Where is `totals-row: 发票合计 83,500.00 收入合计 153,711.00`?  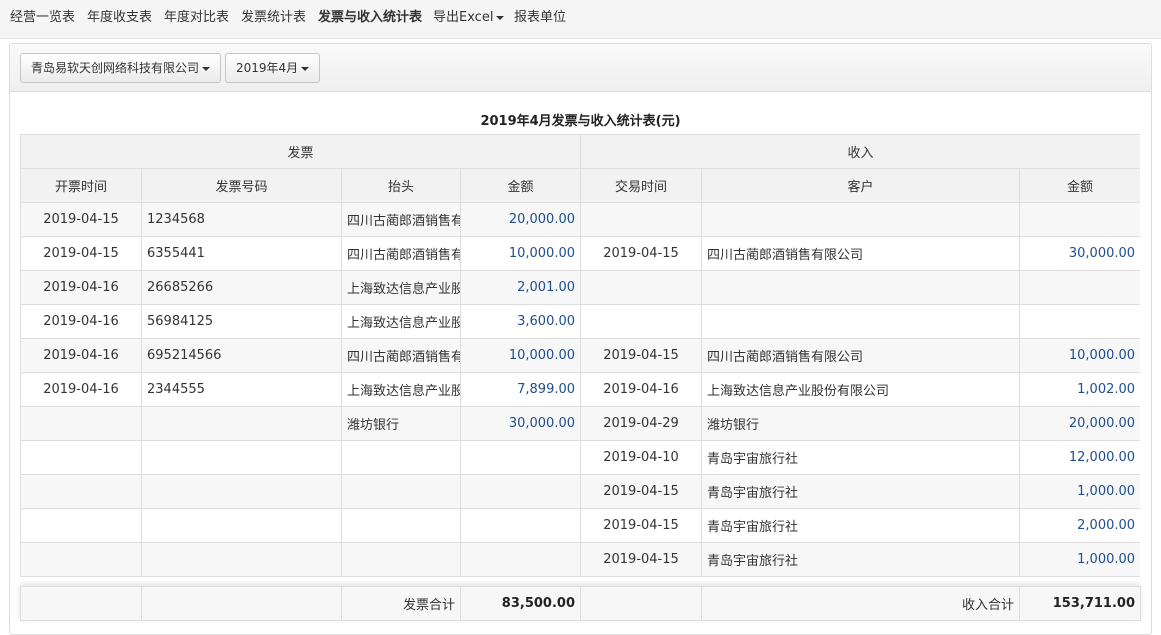 totals-row: 发票合计 83,500.00 收入合计 153,711.00 is located at coordinates (580, 603).